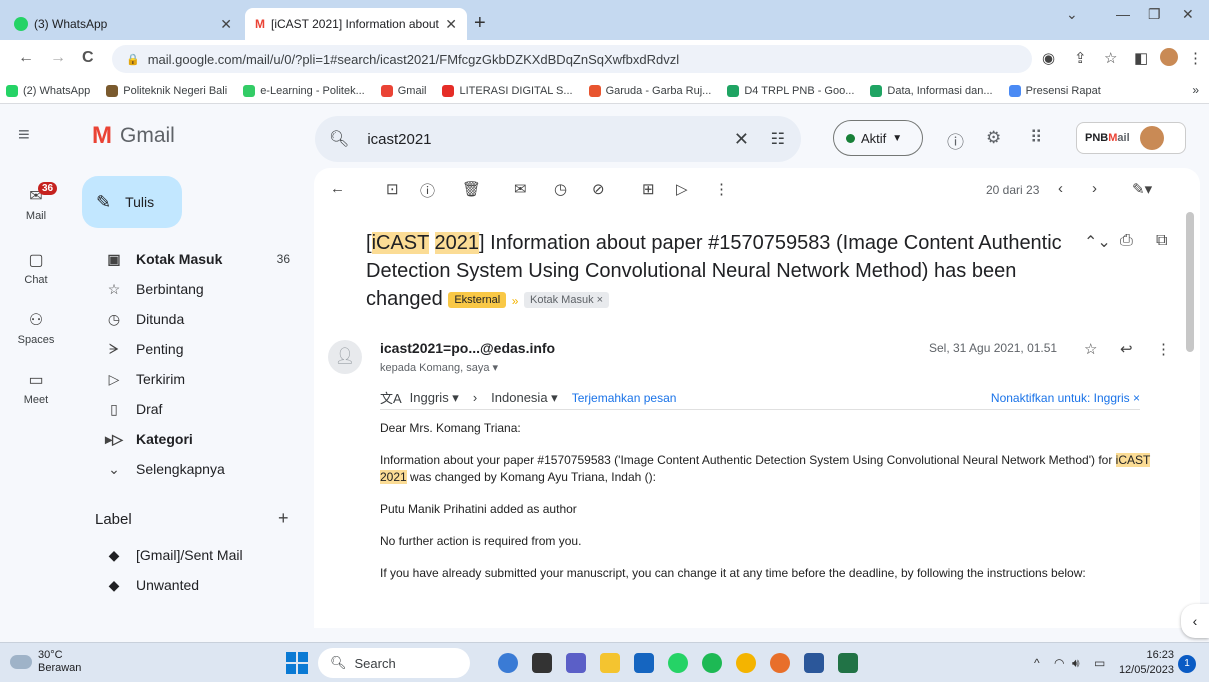 The height and width of the screenshot is (682, 1209). Describe the element at coordinates (36, 328) in the screenshot. I see `rail-spaces: ⚇ Spaces` at that location.